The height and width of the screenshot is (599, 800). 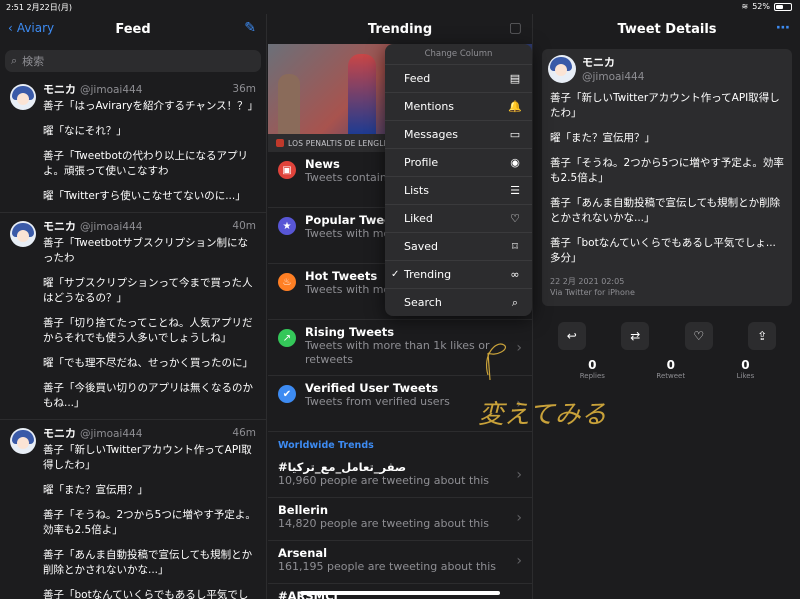 I want to click on feed-title: Feed, so click(x=133, y=29).